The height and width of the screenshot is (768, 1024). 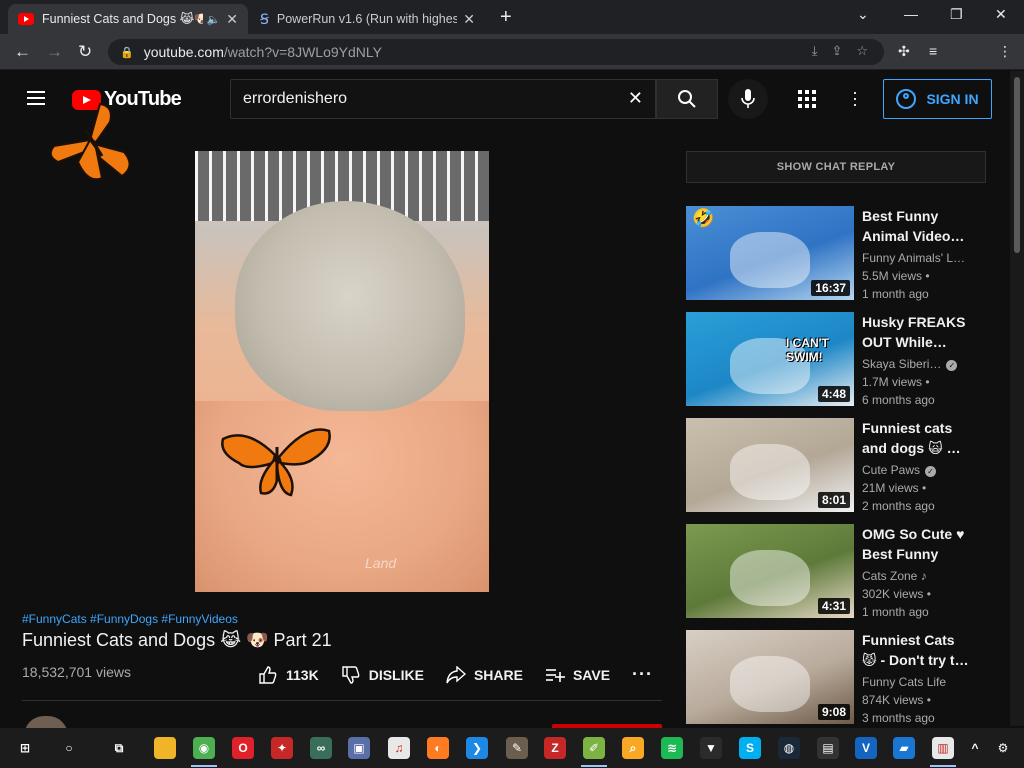 What do you see at coordinates (1003, 748) in the screenshot?
I see `taskbar-settings-icon: ⚙` at bounding box center [1003, 748].